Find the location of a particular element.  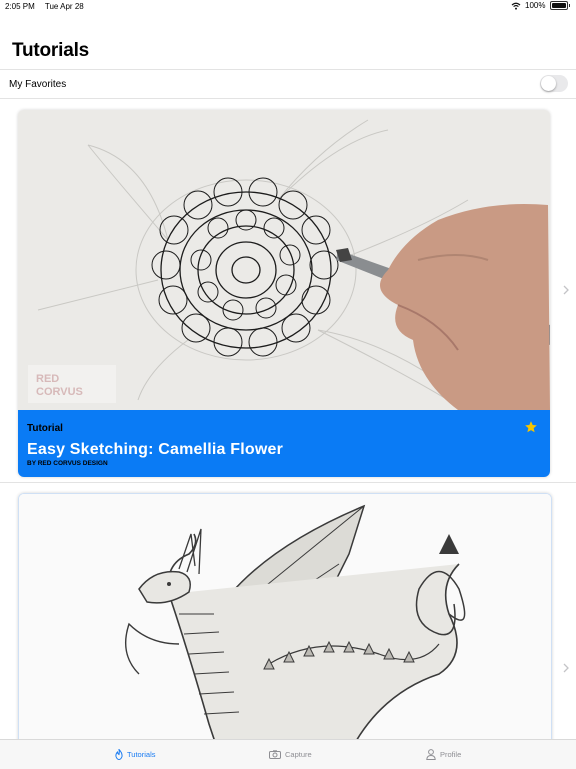

flame-icon is located at coordinates (119, 754).